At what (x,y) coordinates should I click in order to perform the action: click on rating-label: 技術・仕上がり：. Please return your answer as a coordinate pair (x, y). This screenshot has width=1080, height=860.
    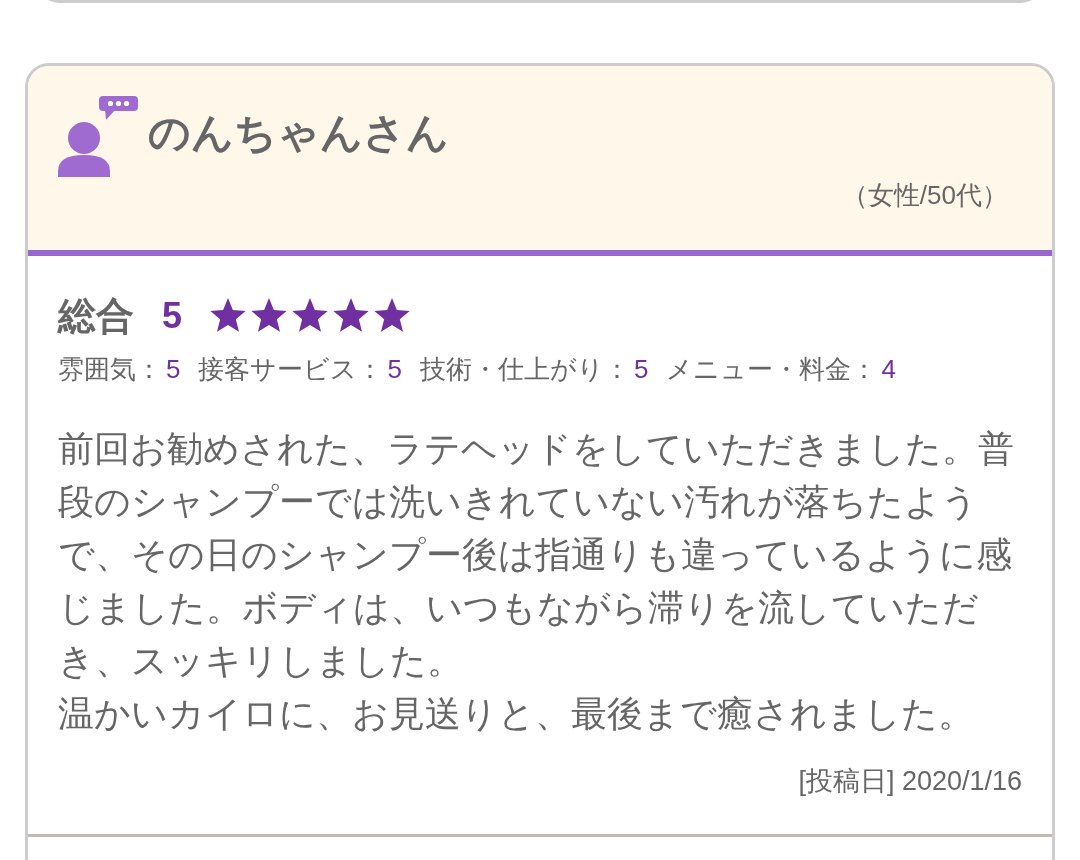
    Looking at the image, I should click on (524, 369).